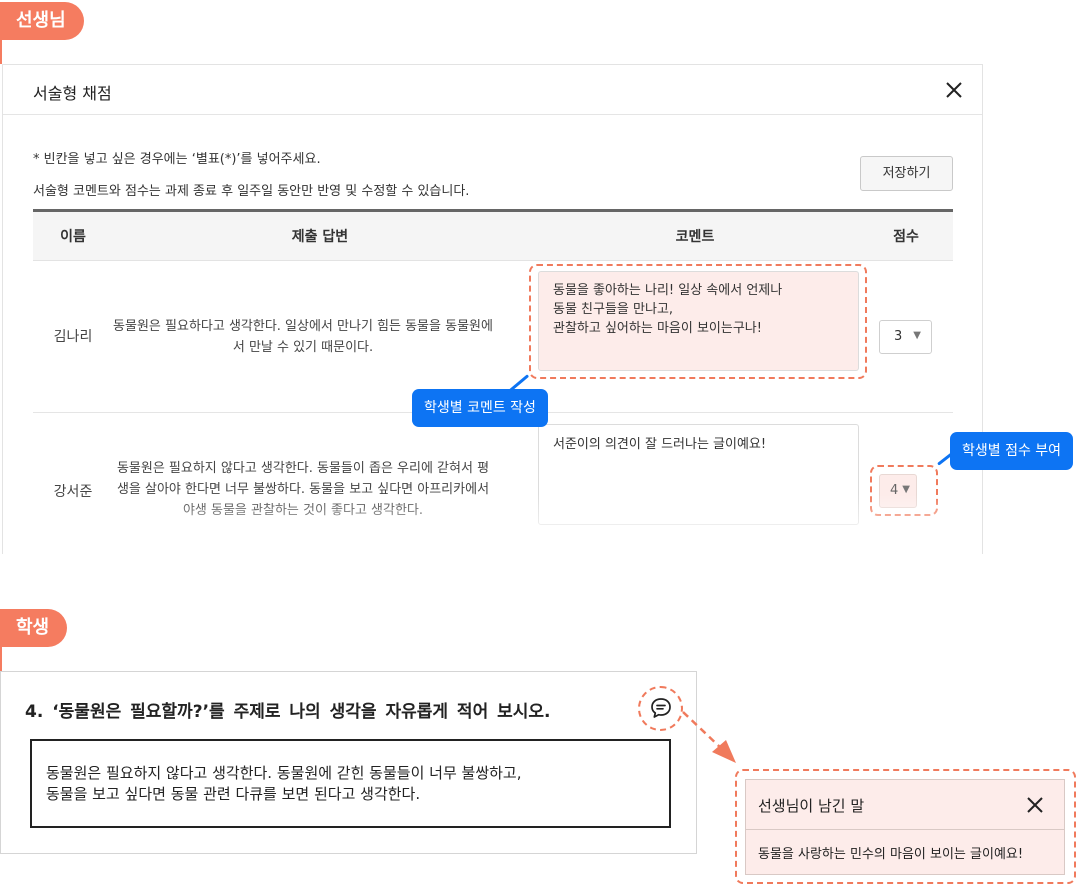 The height and width of the screenshot is (885, 1077). Describe the element at coordinates (1012, 451) in the screenshot. I see `score-callout: 학생별 점수 부여` at that location.